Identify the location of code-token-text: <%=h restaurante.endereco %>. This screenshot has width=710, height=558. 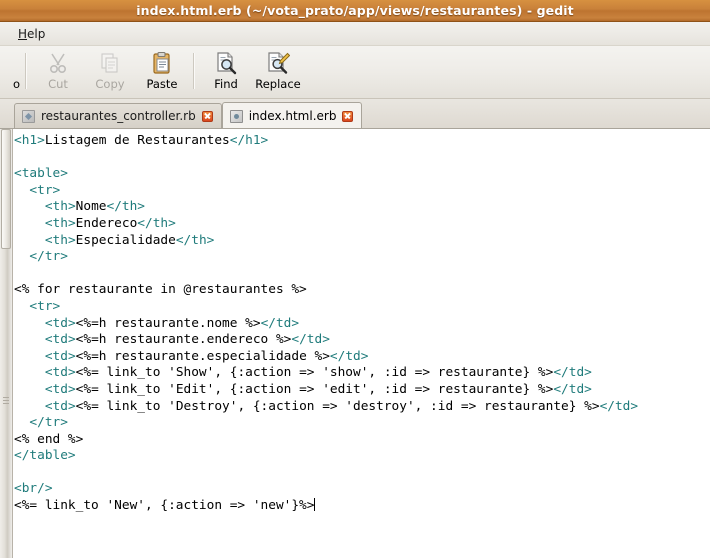
(183, 340).